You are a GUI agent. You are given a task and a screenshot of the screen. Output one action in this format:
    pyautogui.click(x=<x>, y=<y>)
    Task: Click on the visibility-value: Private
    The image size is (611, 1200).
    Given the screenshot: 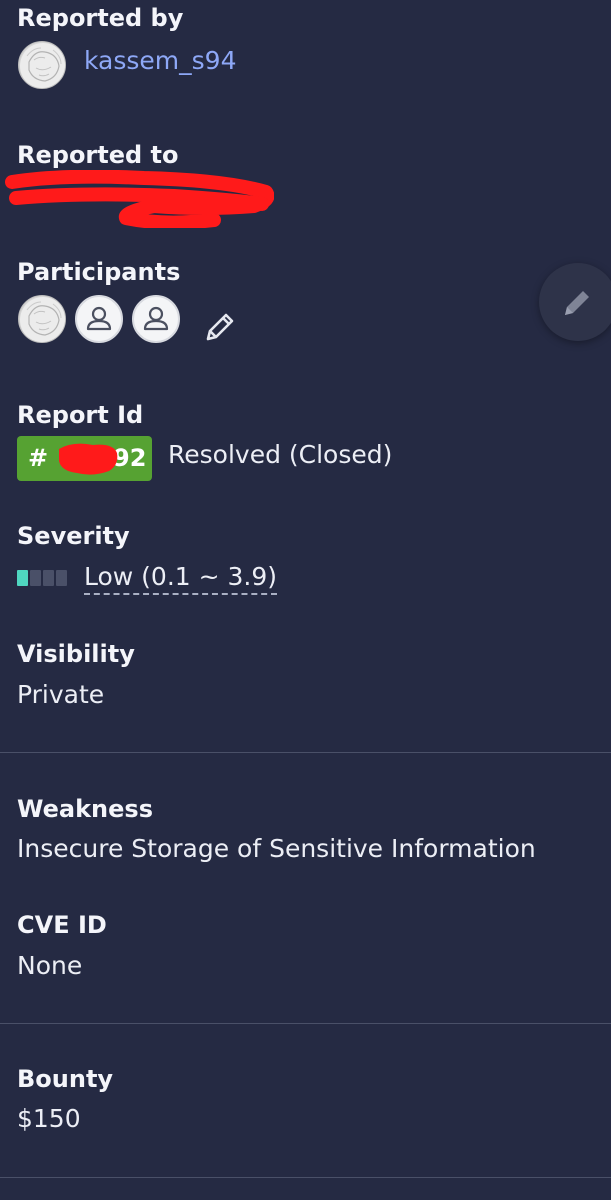 What is the action you would take?
    pyautogui.click(x=61, y=694)
    